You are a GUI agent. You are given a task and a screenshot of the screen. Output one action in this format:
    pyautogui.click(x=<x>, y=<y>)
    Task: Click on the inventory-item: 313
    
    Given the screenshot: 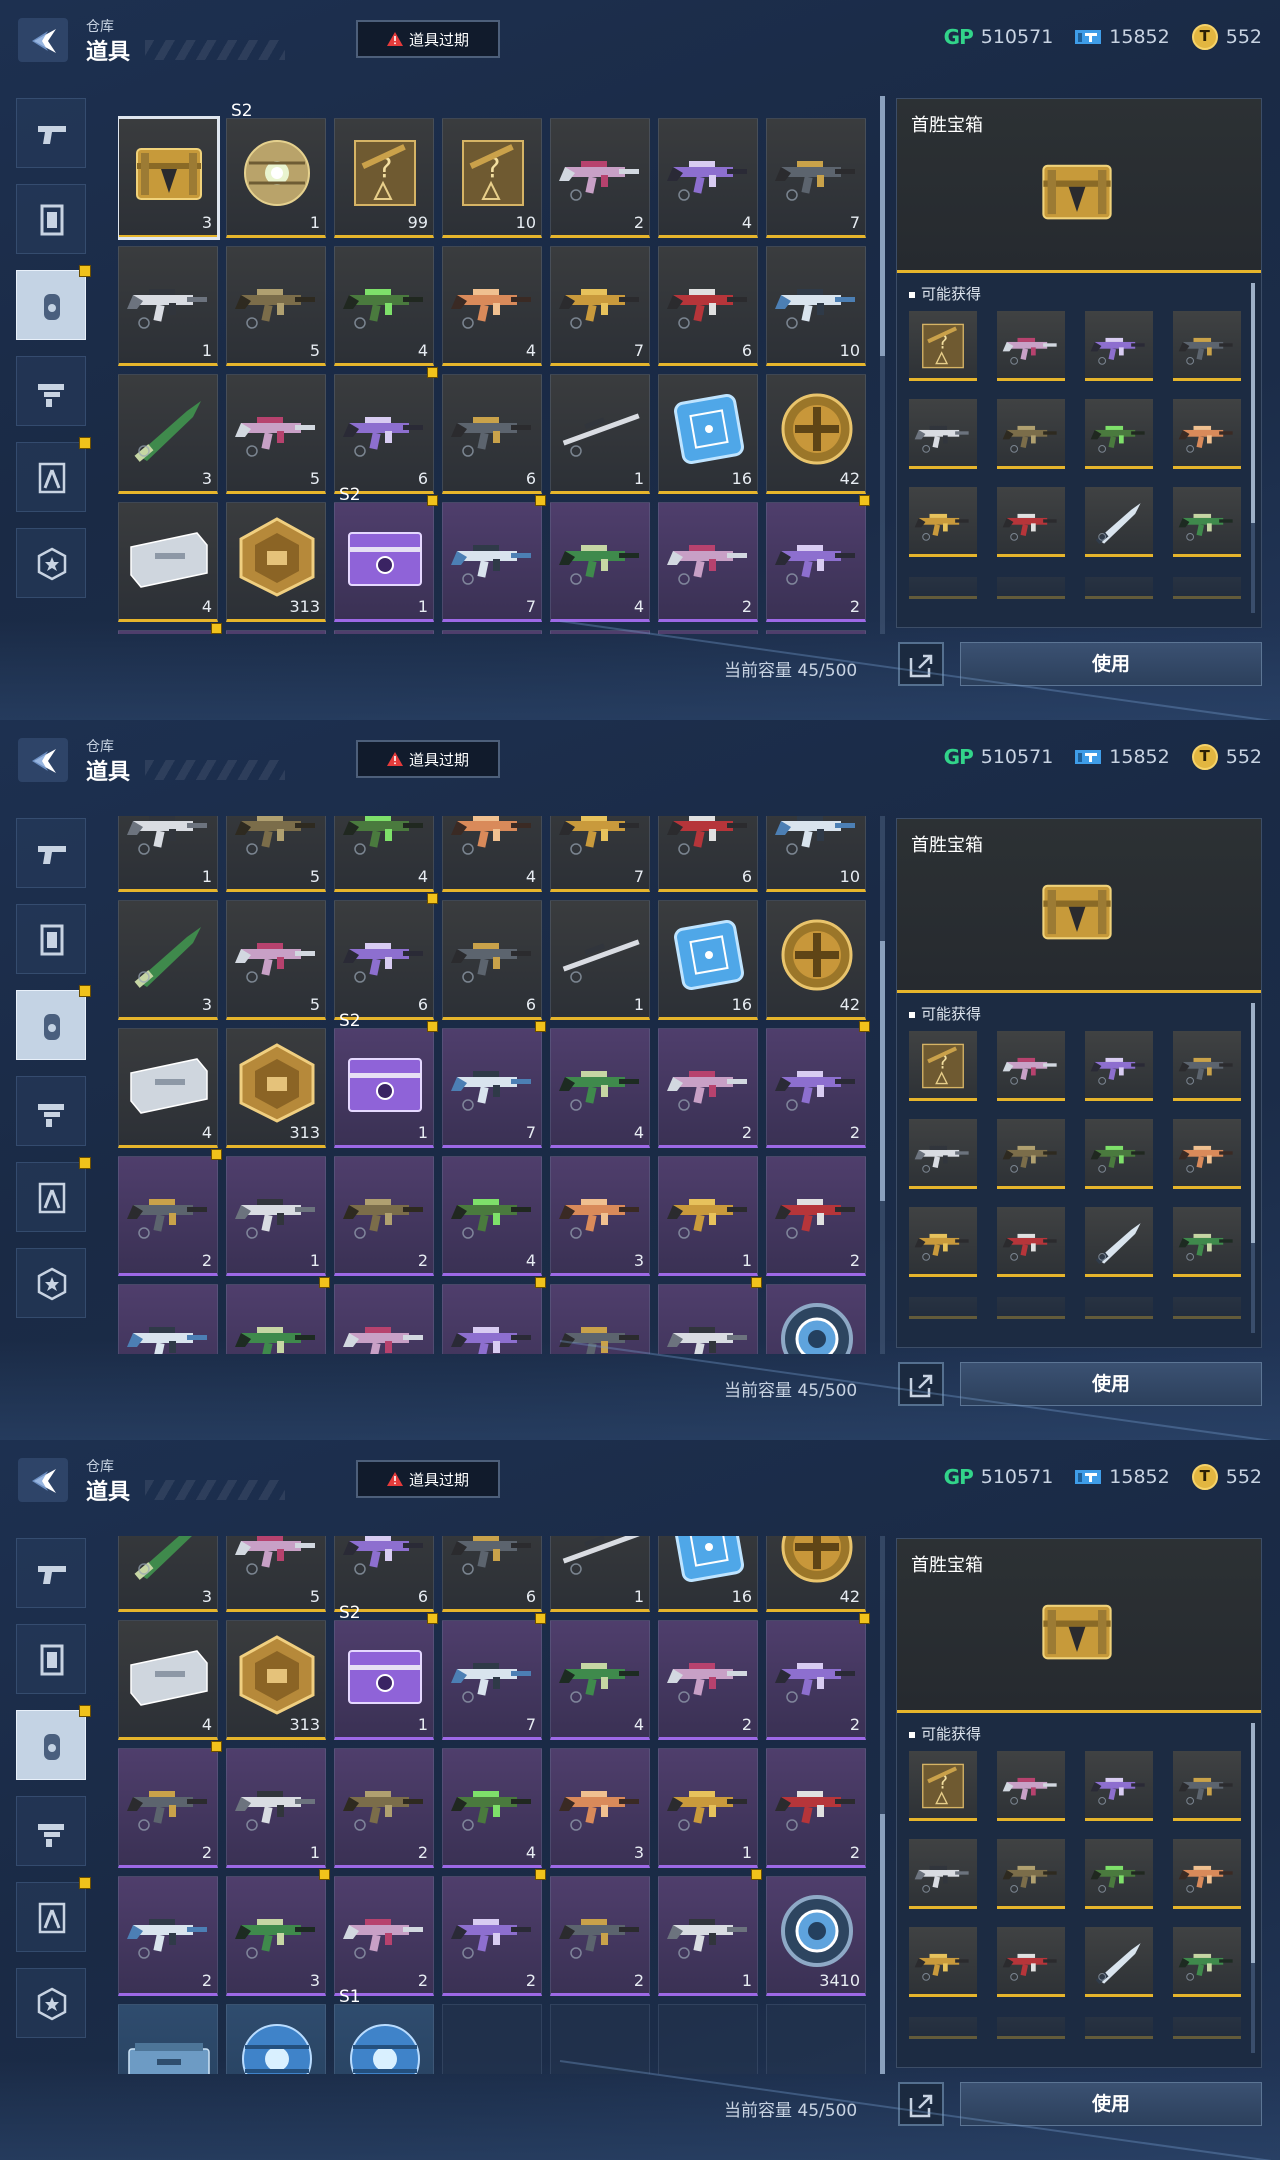 What is the action you would take?
    pyautogui.click(x=276, y=562)
    